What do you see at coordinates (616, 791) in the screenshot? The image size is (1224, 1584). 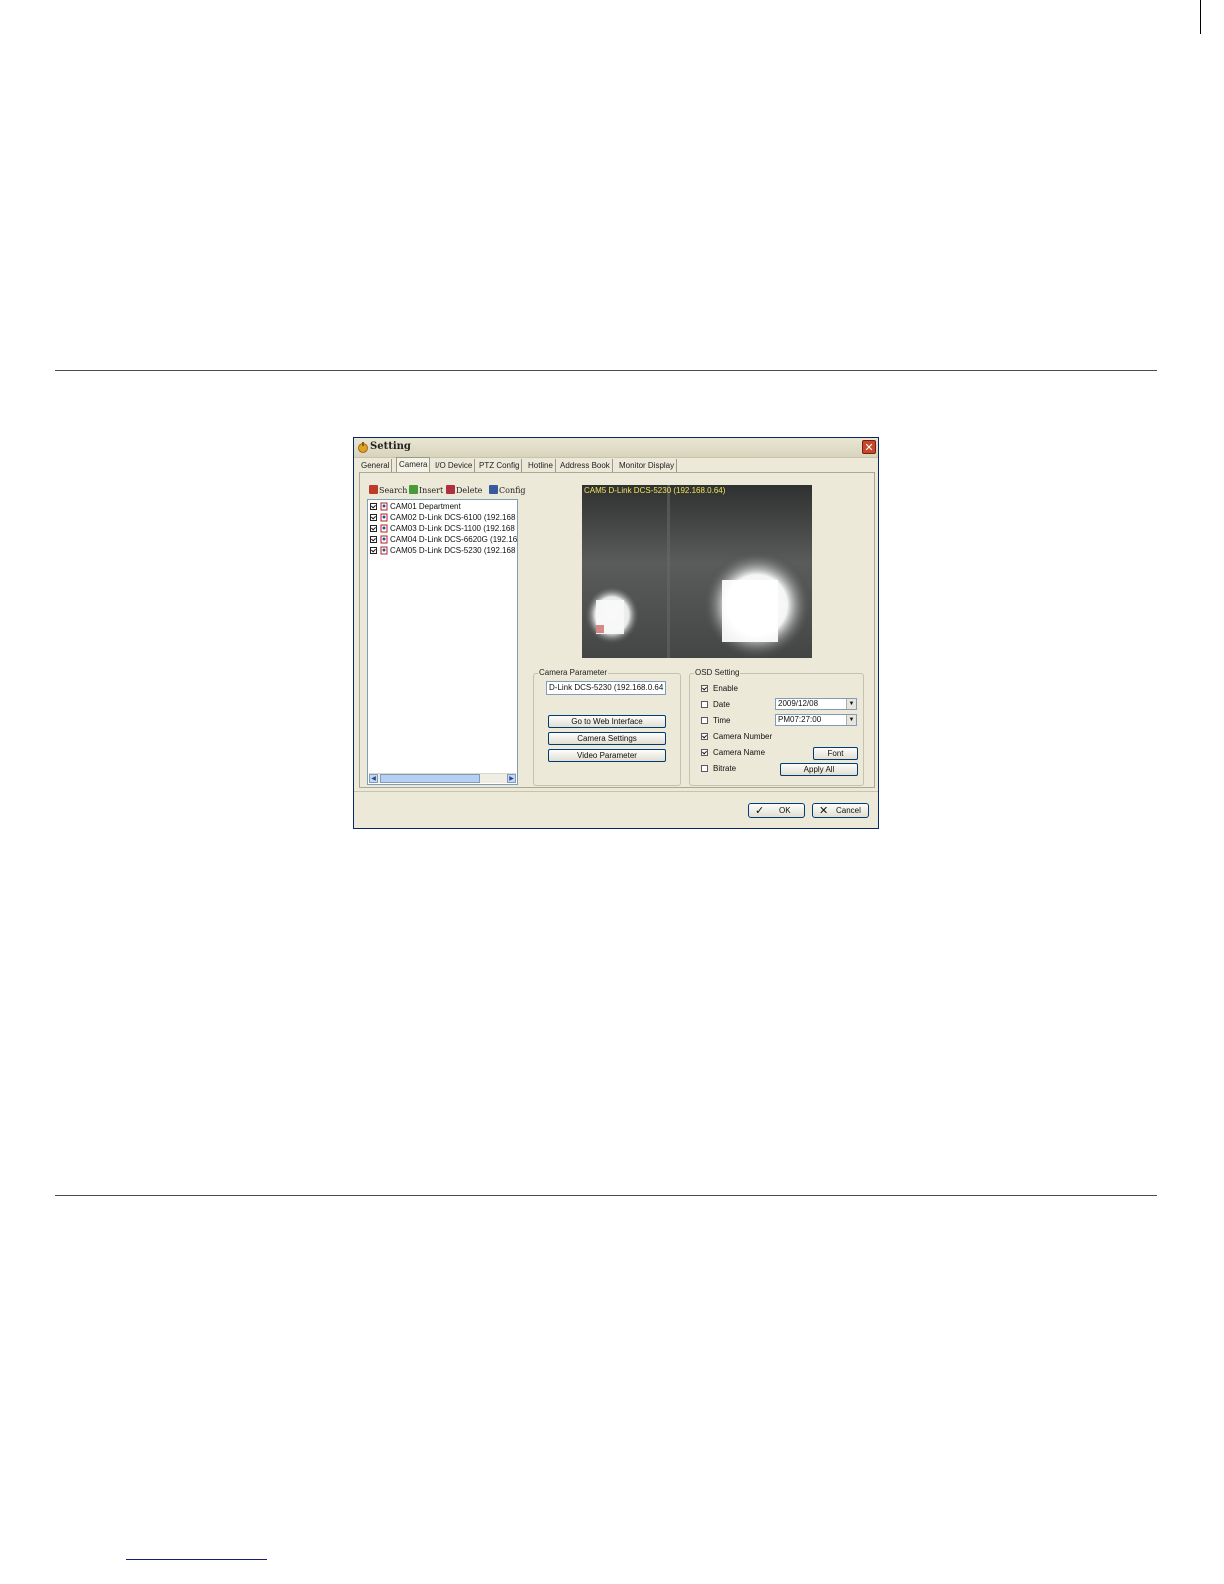 I see `footer-divider` at bounding box center [616, 791].